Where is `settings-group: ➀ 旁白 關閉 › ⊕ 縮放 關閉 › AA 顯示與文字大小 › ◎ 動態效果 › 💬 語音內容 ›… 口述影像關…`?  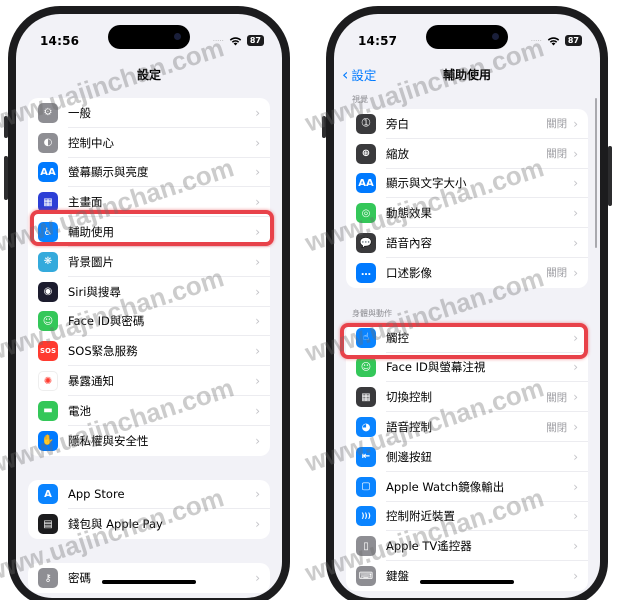
settings-group: ➀ 旁白 關閉 › ⊕ 縮放 關閉 › AA 顯示與文字大小 › ◎ 動態效果 › 💬 語音內容 ›… 口述影像關… is located at coordinates (467, 198).